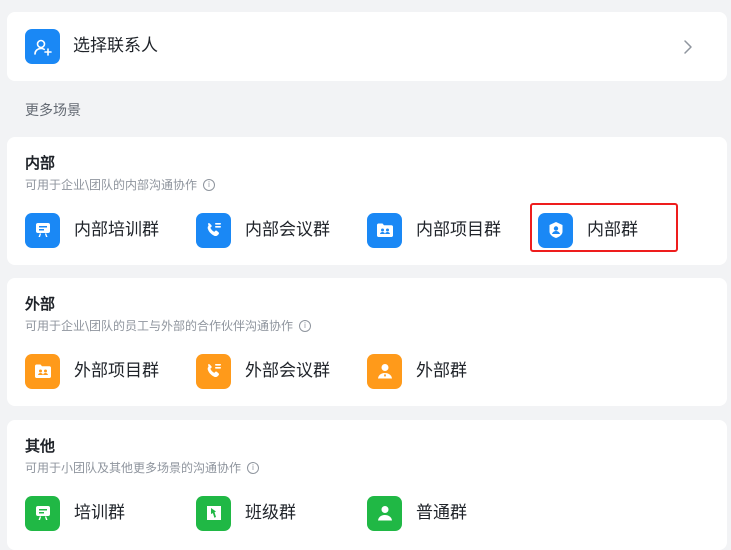  I want to click on internal-training-group: 内部培训群, so click(92, 230).